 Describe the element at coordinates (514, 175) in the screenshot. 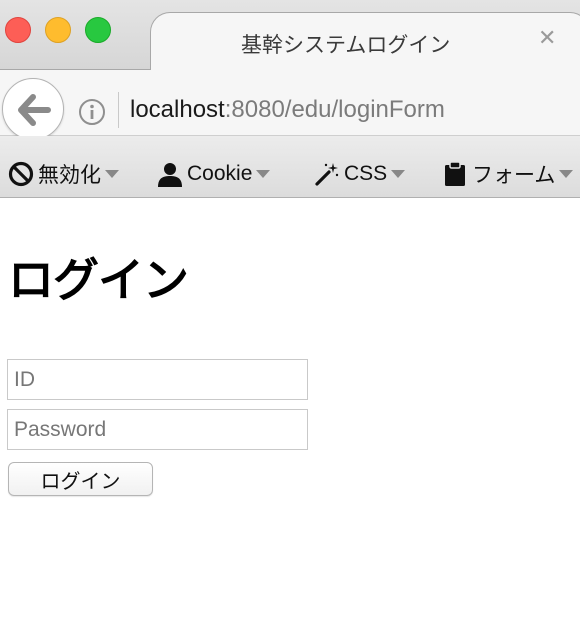

I see `toolbar-item-label: フォーム` at that location.